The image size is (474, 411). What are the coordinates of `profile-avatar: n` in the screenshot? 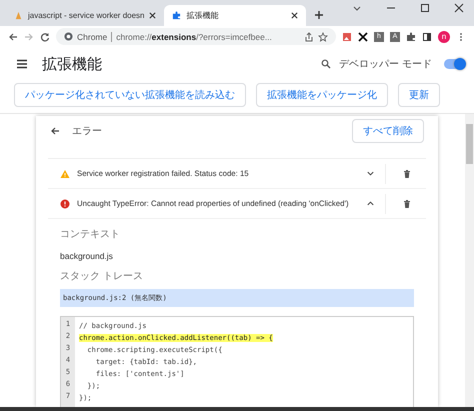 It's located at (444, 36).